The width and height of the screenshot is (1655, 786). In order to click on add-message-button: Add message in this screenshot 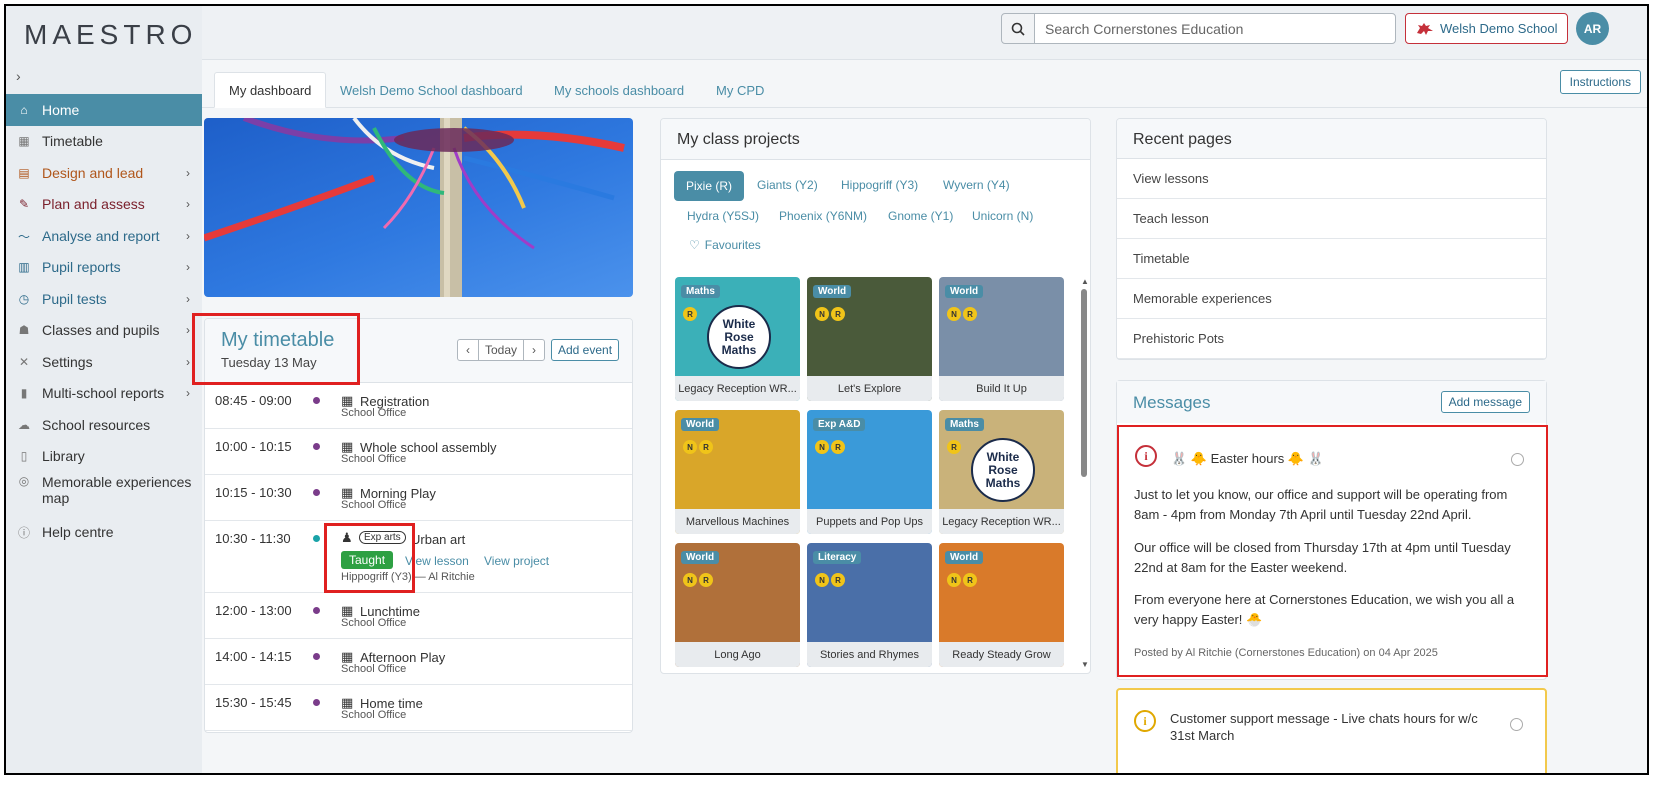, I will do `click(1485, 402)`.